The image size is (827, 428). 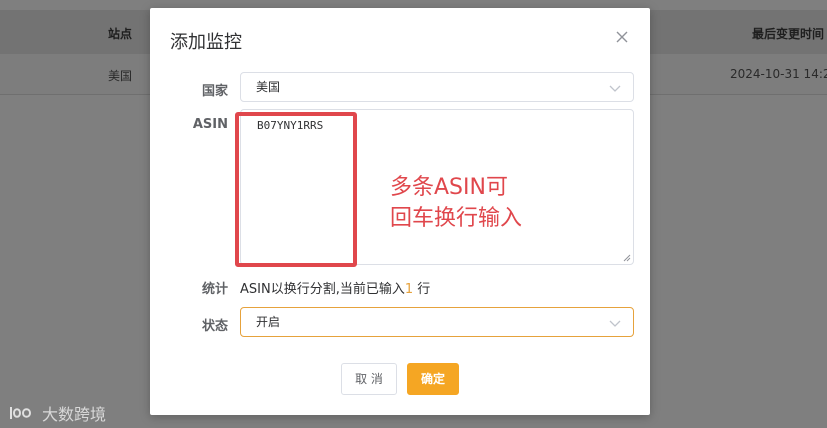 I want to click on watermark-text: 大数跨境, so click(x=74, y=414).